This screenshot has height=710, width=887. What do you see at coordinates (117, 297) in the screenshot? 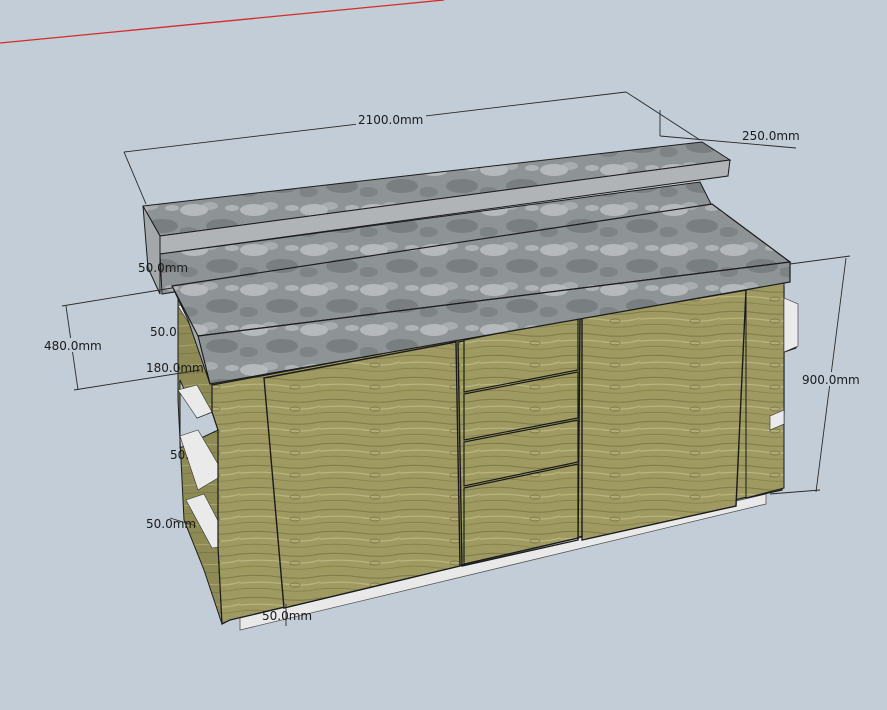
I see `dim-480-ext-top` at bounding box center [117, 297].